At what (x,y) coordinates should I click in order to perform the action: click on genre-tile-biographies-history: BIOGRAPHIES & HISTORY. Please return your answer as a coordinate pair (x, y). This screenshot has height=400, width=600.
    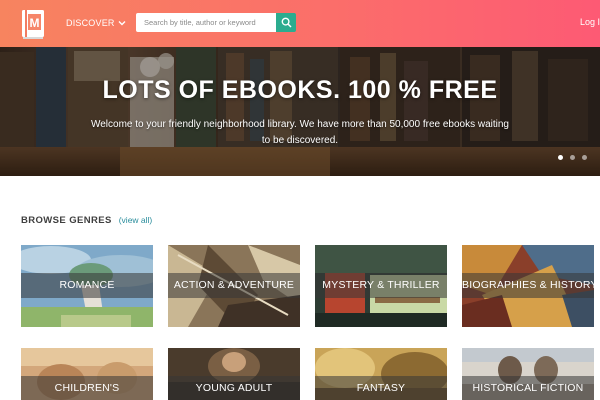
    Looking at the image, I should click on (528, 286).